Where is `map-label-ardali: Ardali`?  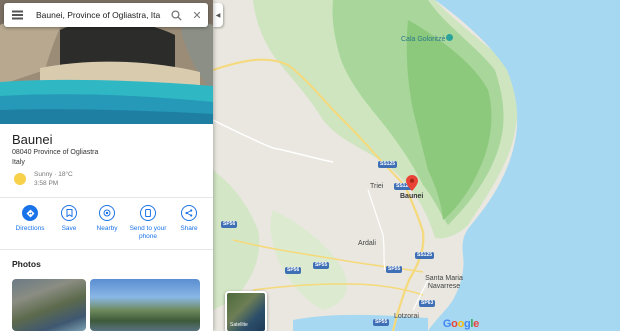 map-label-ardali: Ardali is located at coordinates (367, 243).